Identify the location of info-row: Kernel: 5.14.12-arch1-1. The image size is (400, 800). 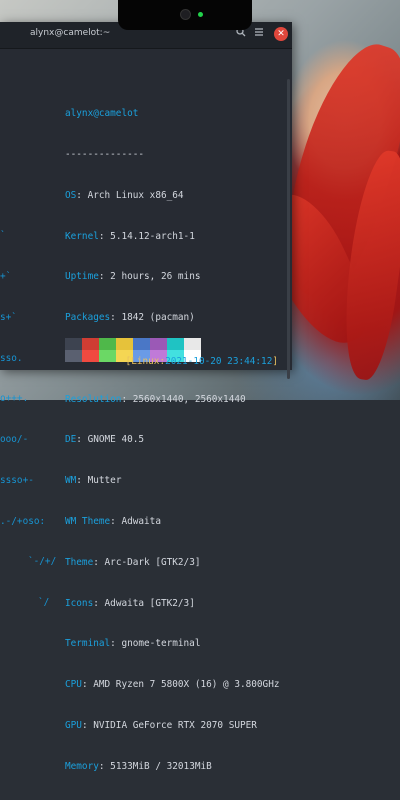
(130, 236).